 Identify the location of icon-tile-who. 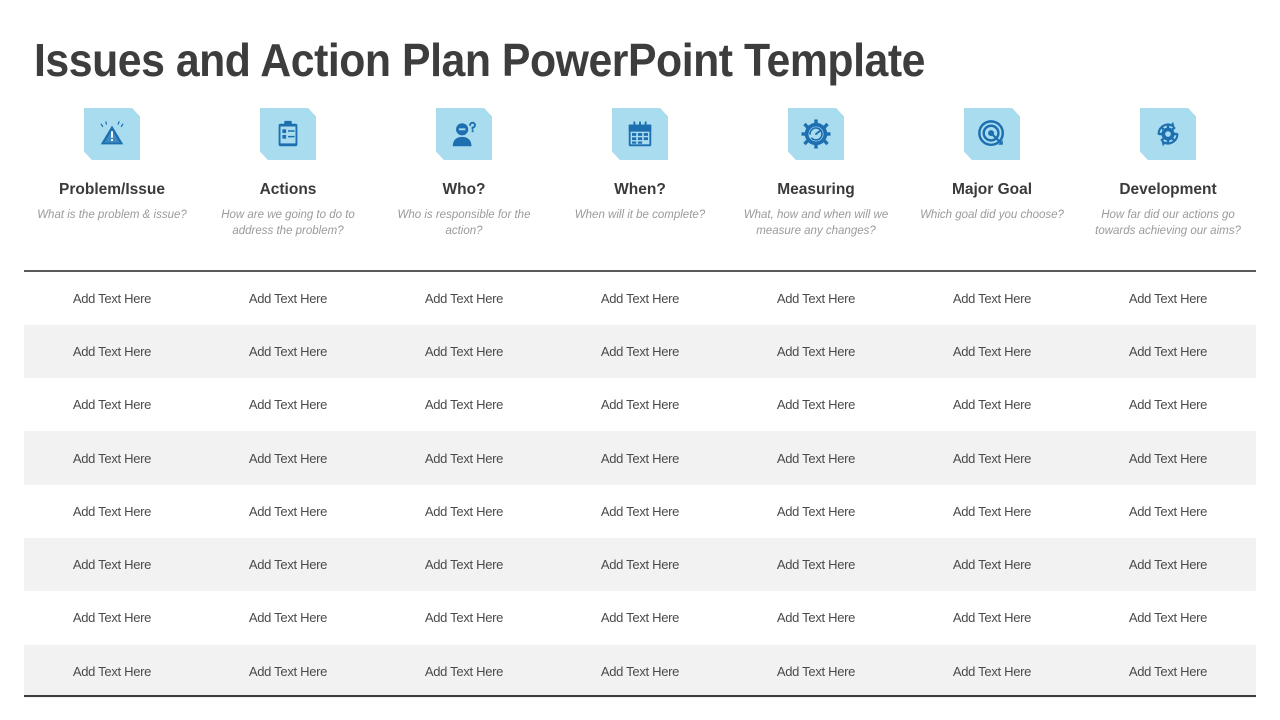
(464, 134).